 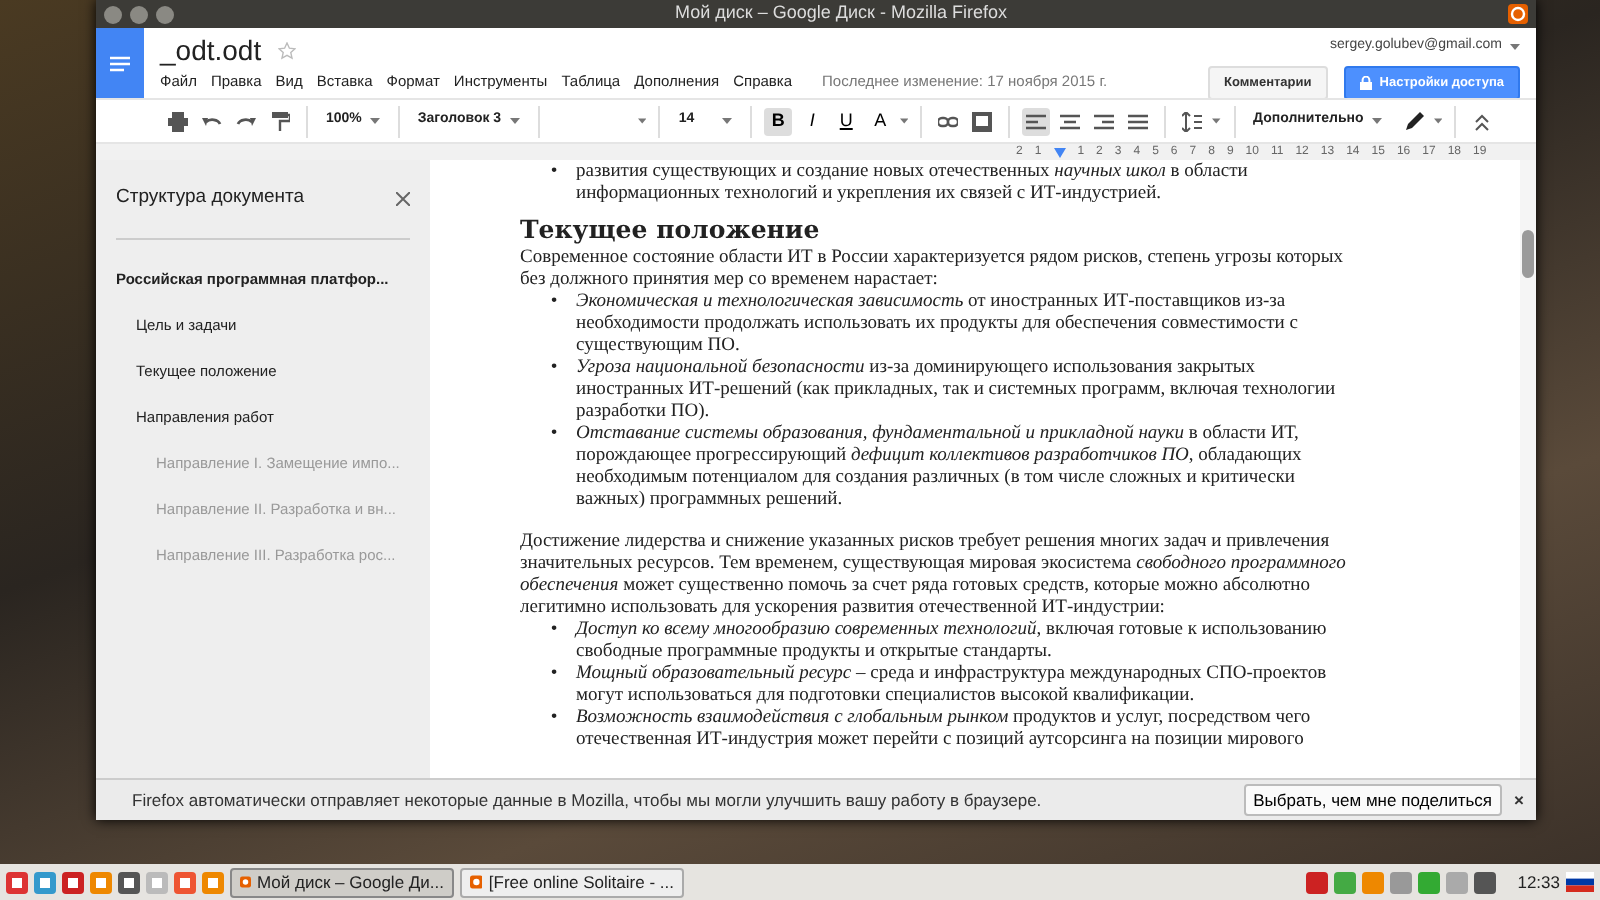 What do you see at coordinates (938, 325) in the screenshot?
I see `bullet-item: Экономическая и технологическая зависимость от иностранных ИТ-поставщиков из-за необходимости продолжать использовать их продукты для обеспечения совместимости с существующим ПО.` at bounding box center [938, 325].